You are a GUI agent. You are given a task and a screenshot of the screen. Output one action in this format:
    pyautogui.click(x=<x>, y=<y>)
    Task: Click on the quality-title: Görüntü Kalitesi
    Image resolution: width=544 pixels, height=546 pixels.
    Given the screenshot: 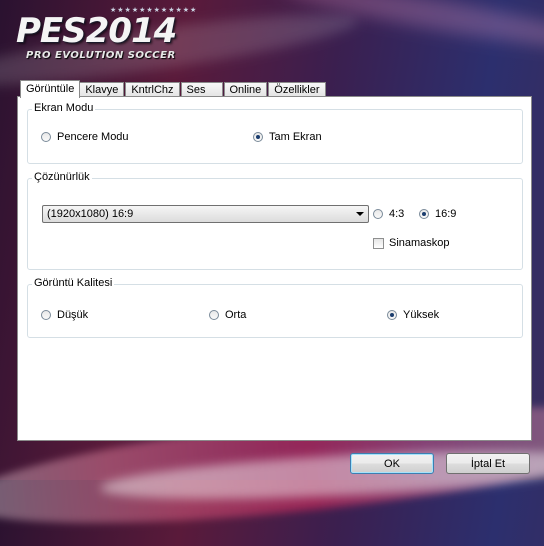 What is the action you would take?
    pyautogui.click(x=73, y=283)
    